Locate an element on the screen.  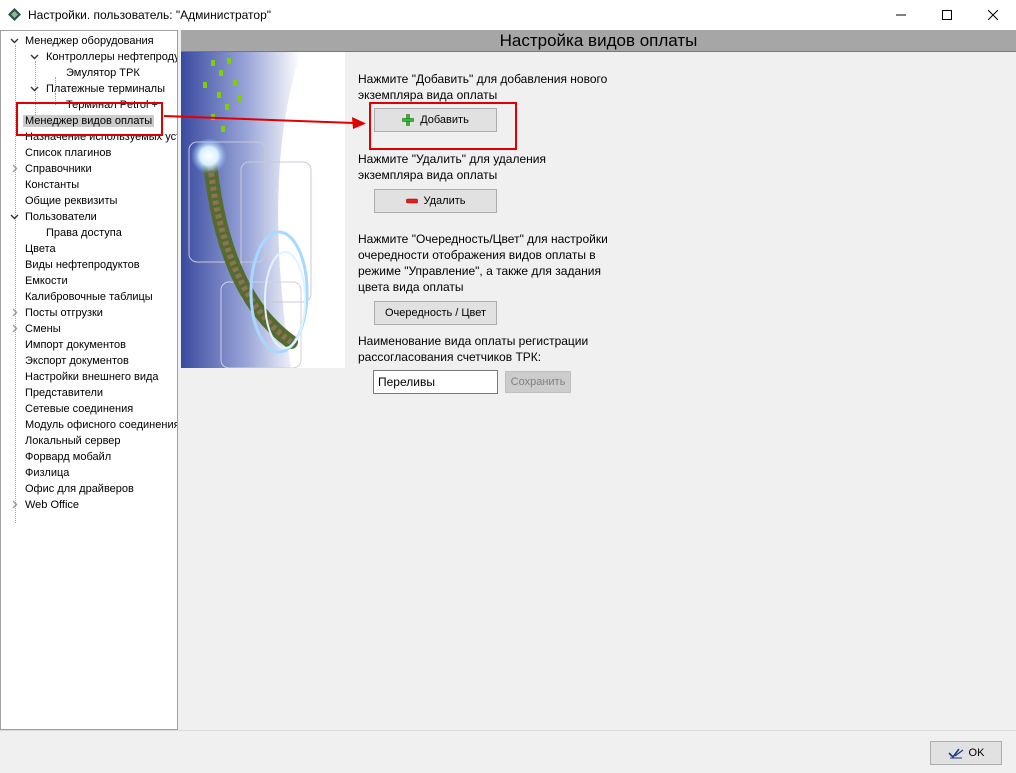
tree-item-payment-terminals: Платежные терминалы is located at coordinates (84, 89).